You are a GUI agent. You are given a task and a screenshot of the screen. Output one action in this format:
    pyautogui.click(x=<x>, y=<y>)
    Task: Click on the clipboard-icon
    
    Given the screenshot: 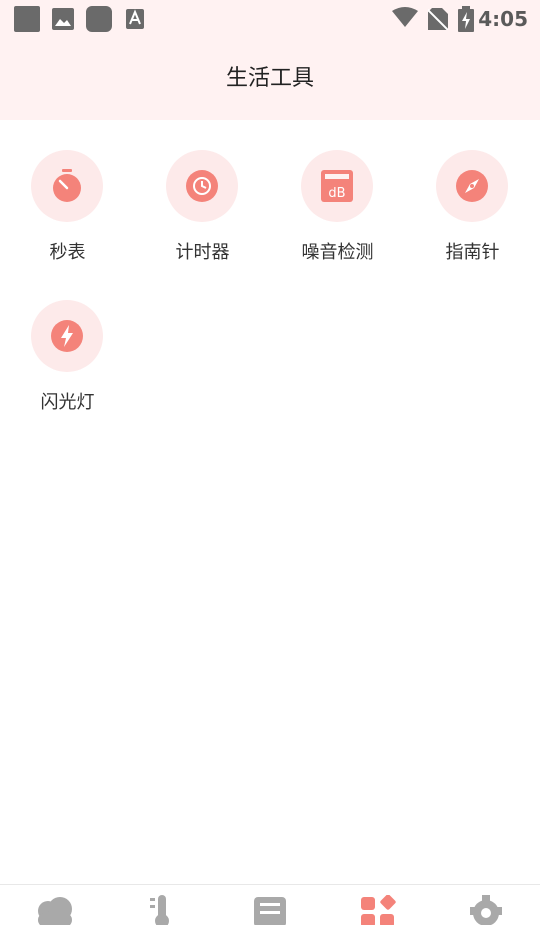 What is the action you would take?
    pyautogui.click(x=270, y=911)
    